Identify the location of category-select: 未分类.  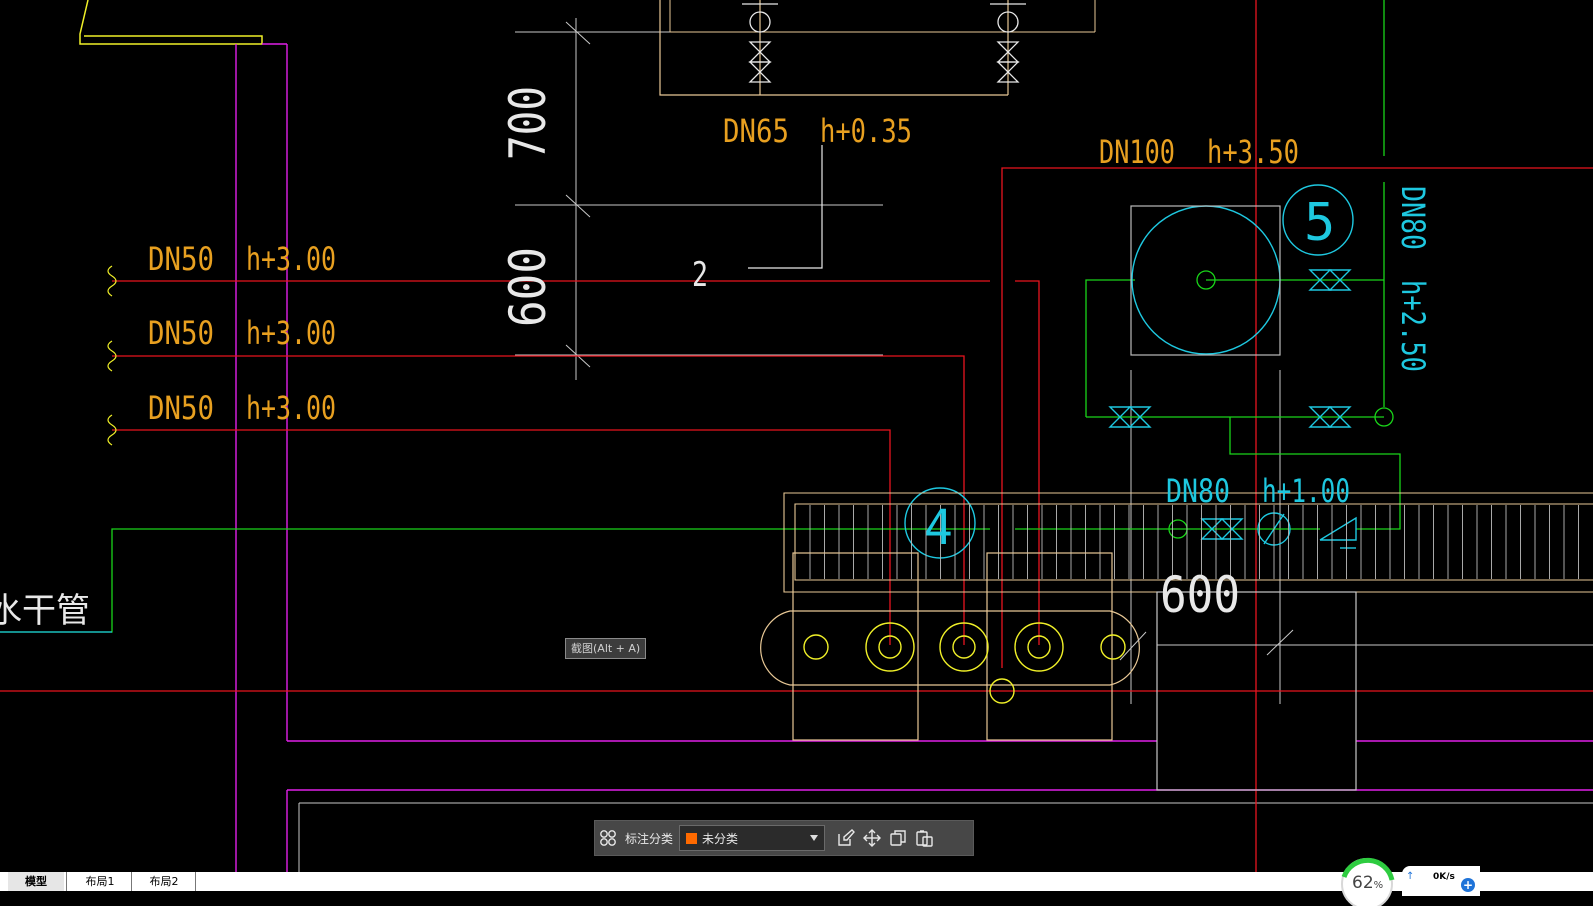
(752, 838).